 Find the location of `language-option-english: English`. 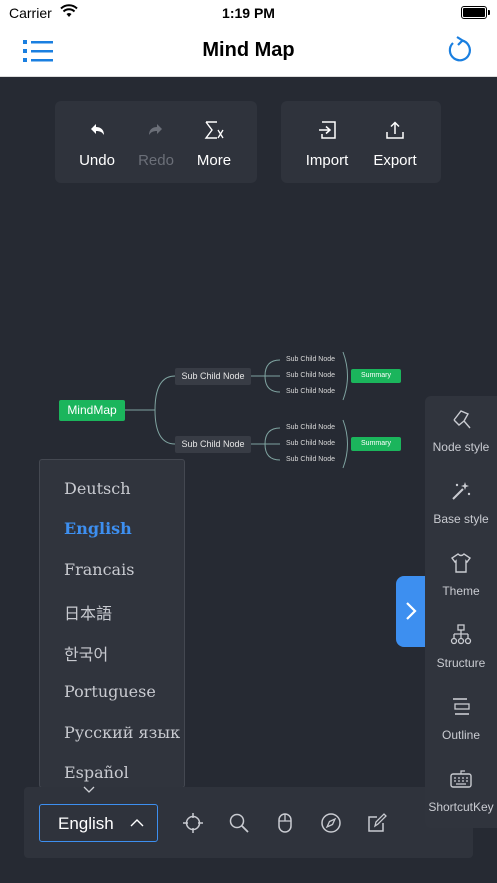

language-option-english: English is located at coordinates (98, 528).